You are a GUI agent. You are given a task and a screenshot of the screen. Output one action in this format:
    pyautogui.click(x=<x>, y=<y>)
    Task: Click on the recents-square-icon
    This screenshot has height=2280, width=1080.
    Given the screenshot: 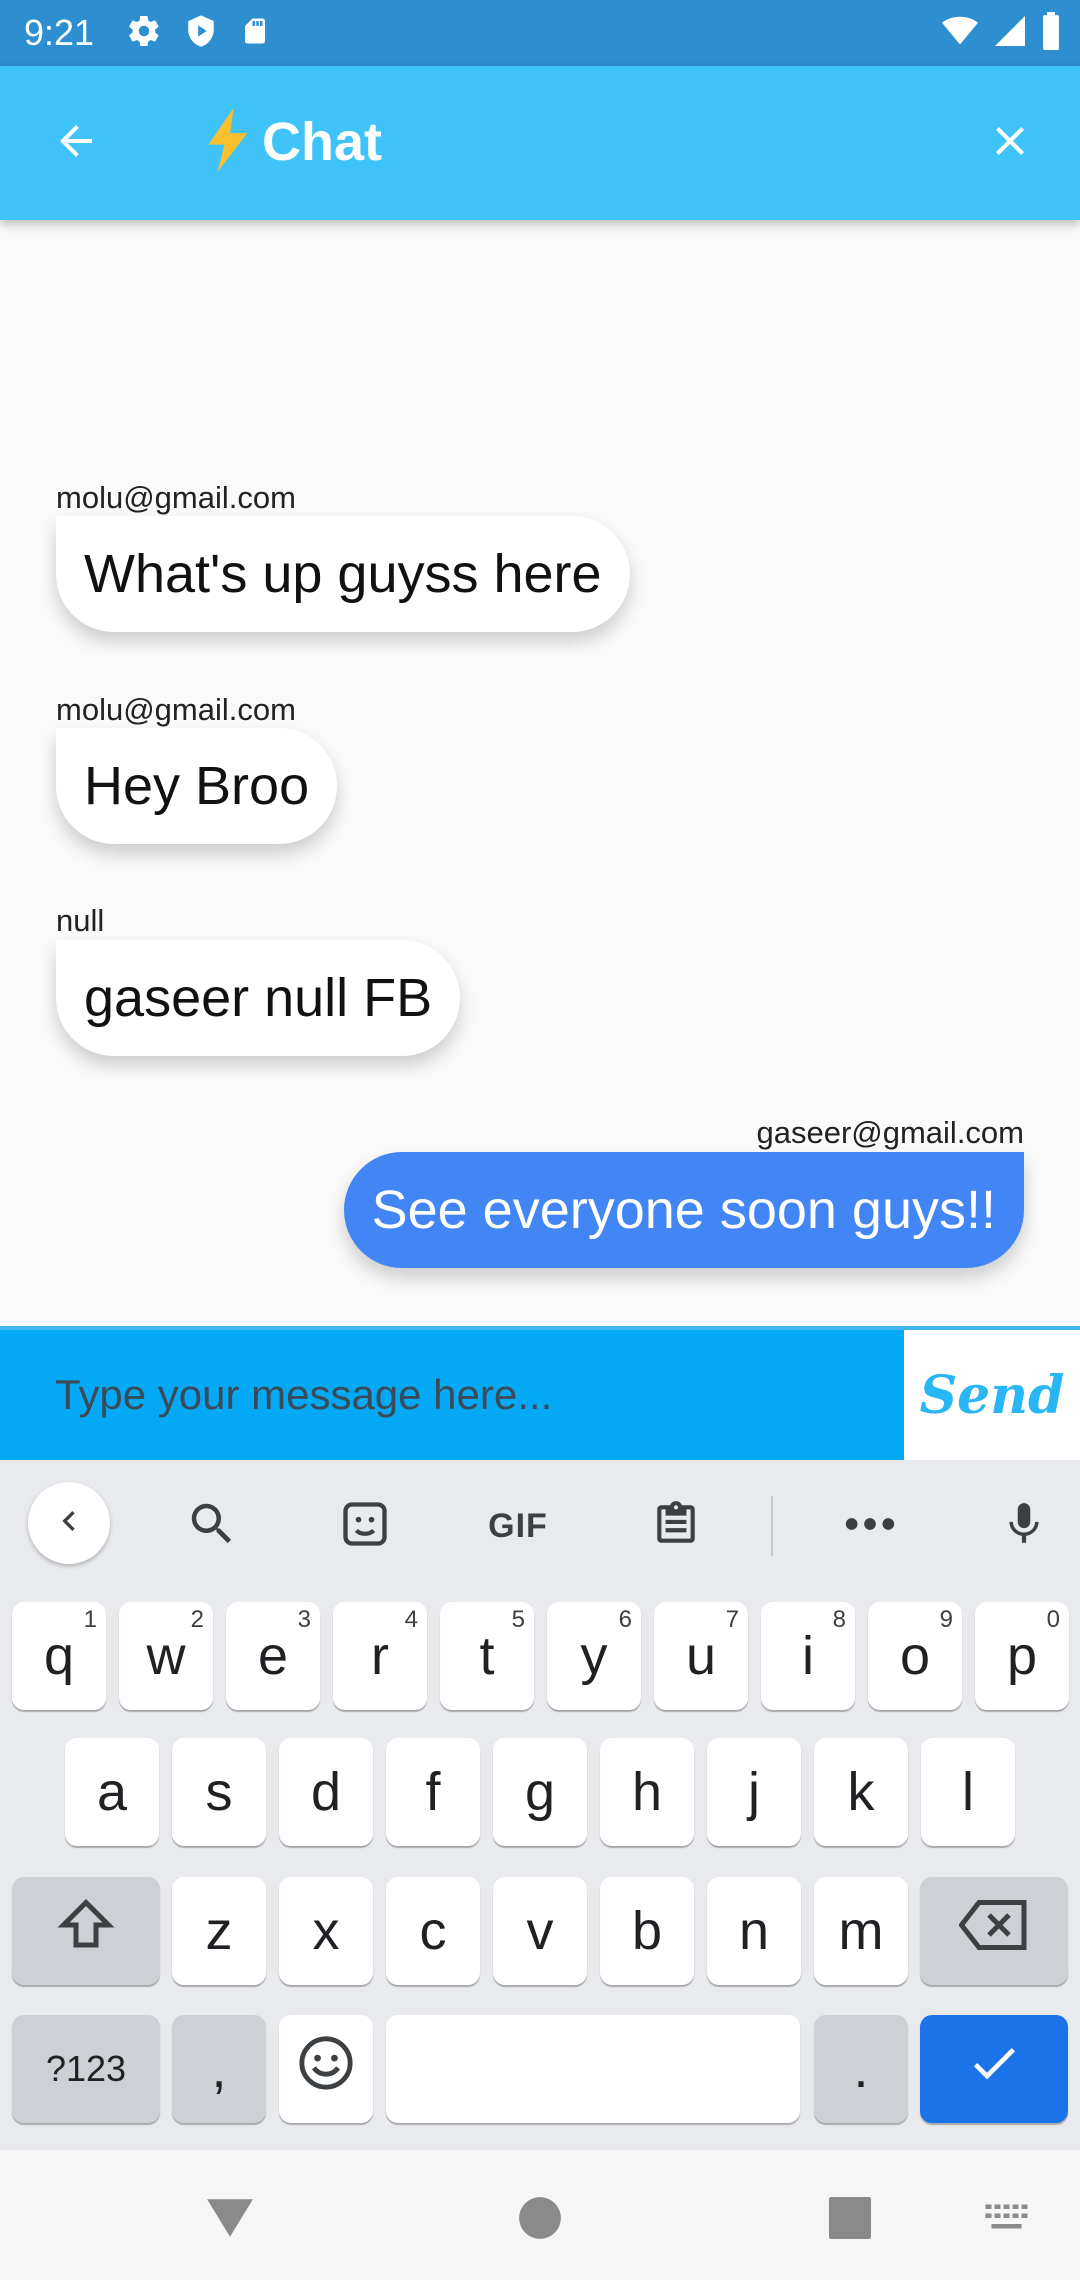 What is the action you would take?
    pyautogui.click(x=850, y=2220)
    